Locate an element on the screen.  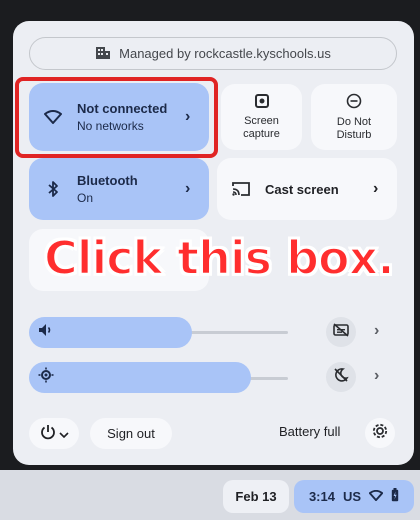
bluetooth-icon is located at coordinates (53, 189).